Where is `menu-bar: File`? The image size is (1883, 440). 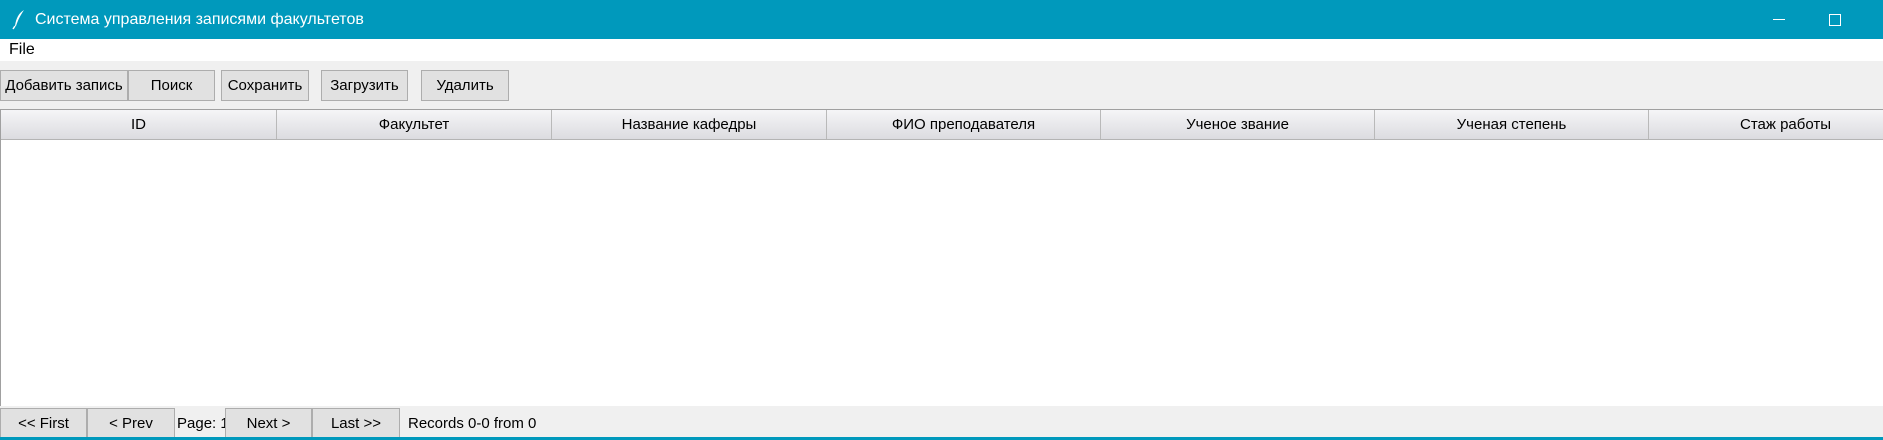
menu-bar: File is located at coordinates (941, 50).